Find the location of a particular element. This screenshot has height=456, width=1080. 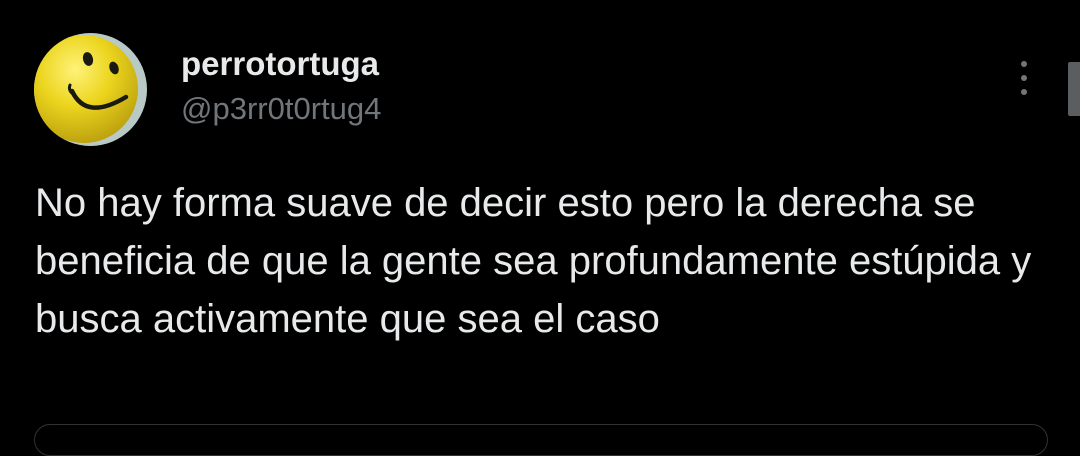

more-options-button is located at coordinates (1024, 78).